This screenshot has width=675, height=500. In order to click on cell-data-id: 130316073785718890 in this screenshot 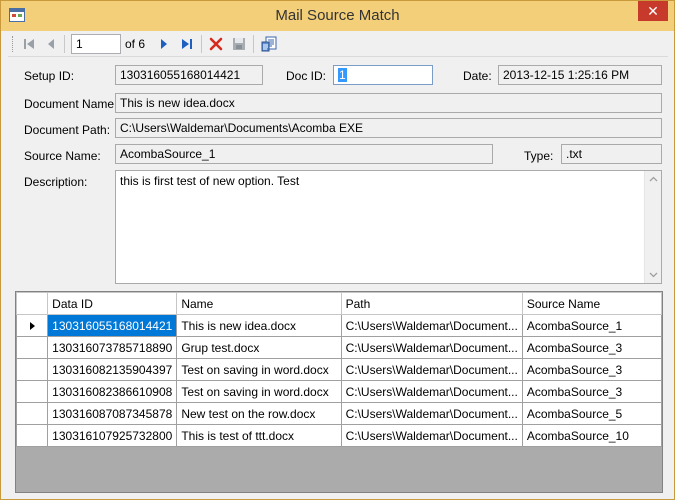, I will do `click(112, 347)`.